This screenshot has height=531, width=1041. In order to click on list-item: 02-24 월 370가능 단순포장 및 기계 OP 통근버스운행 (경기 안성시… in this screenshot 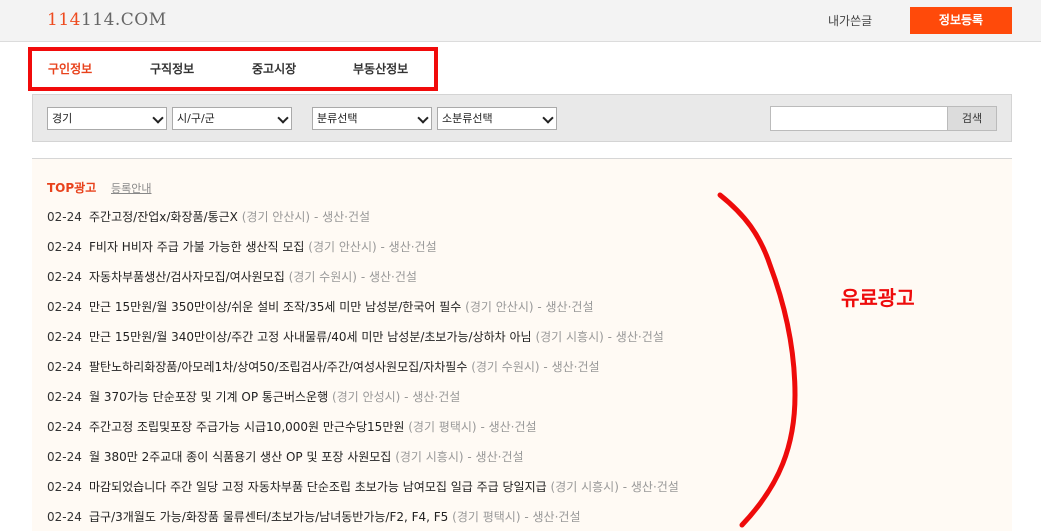, I will do `click(253, 396)`.